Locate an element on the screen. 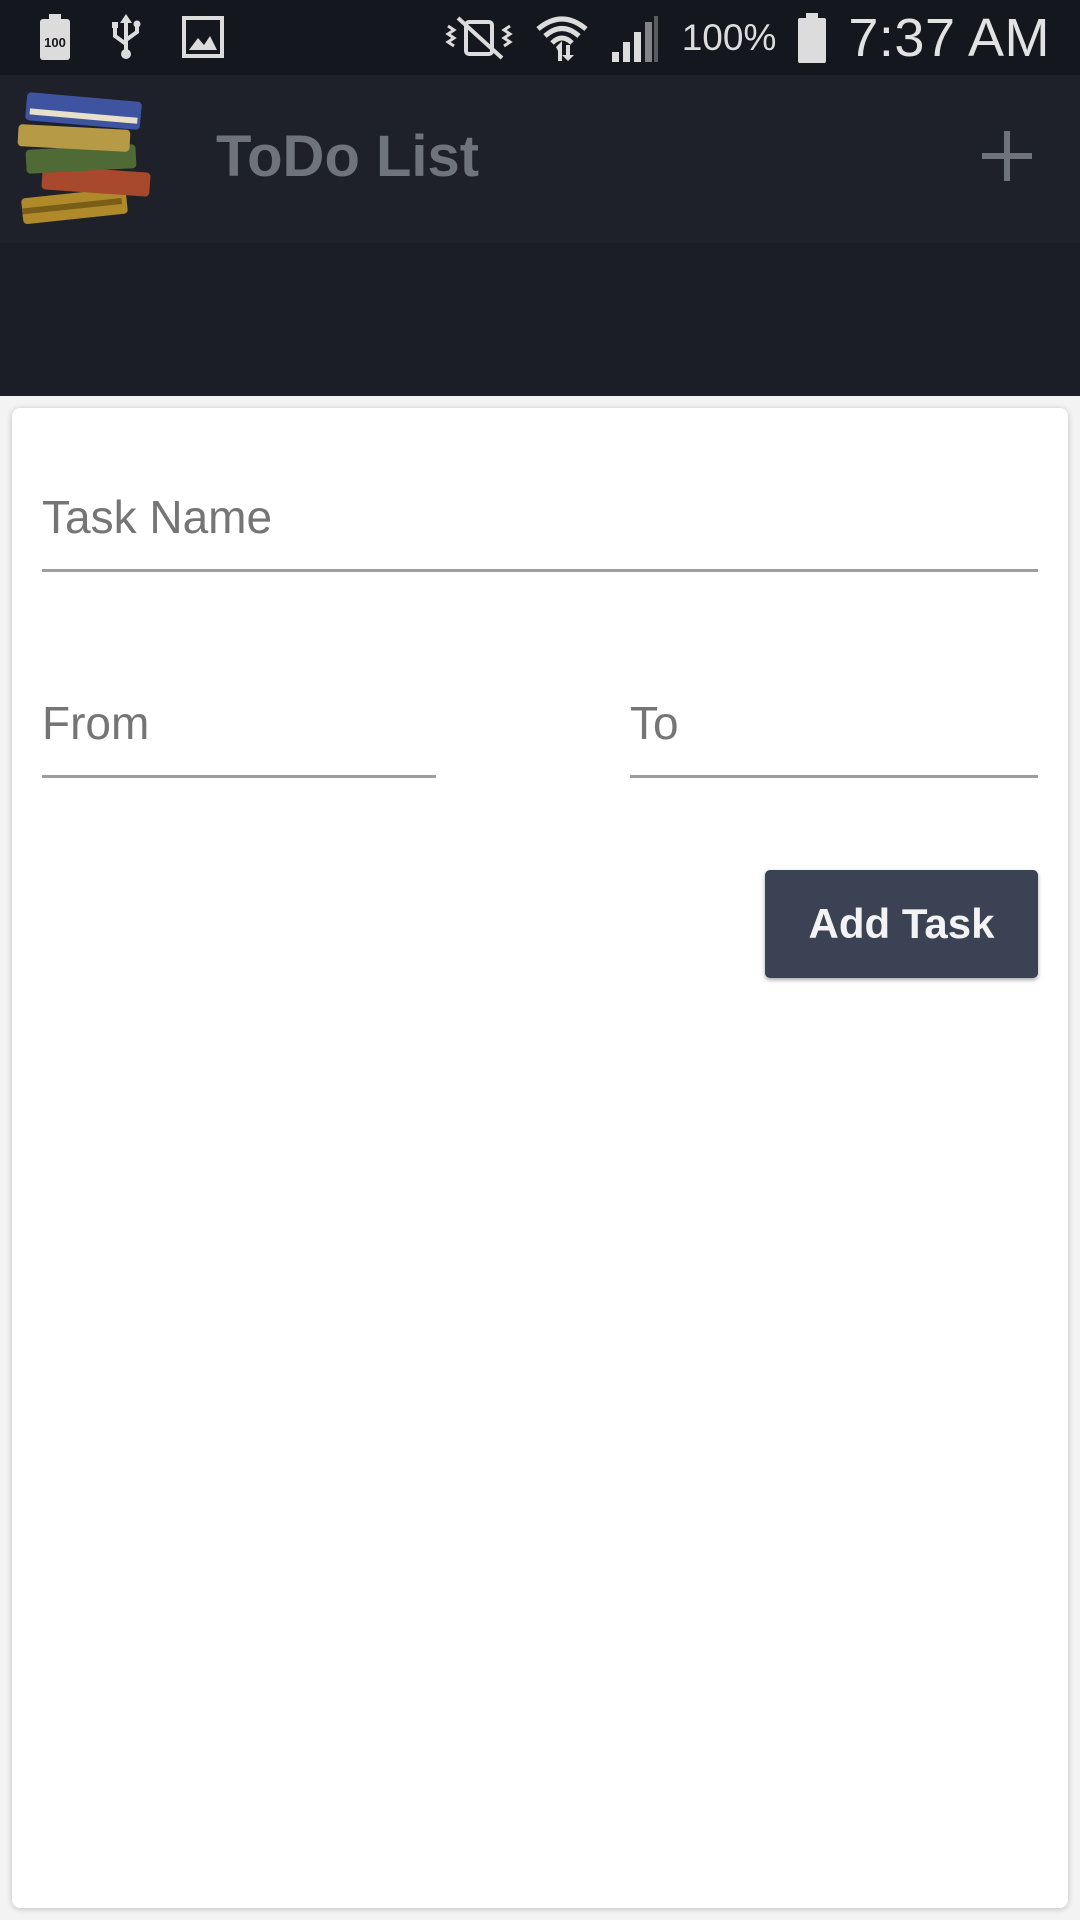 The height and width of the screenshot is (1920, 1080). usb-icon is located at coordinates (126, 37).